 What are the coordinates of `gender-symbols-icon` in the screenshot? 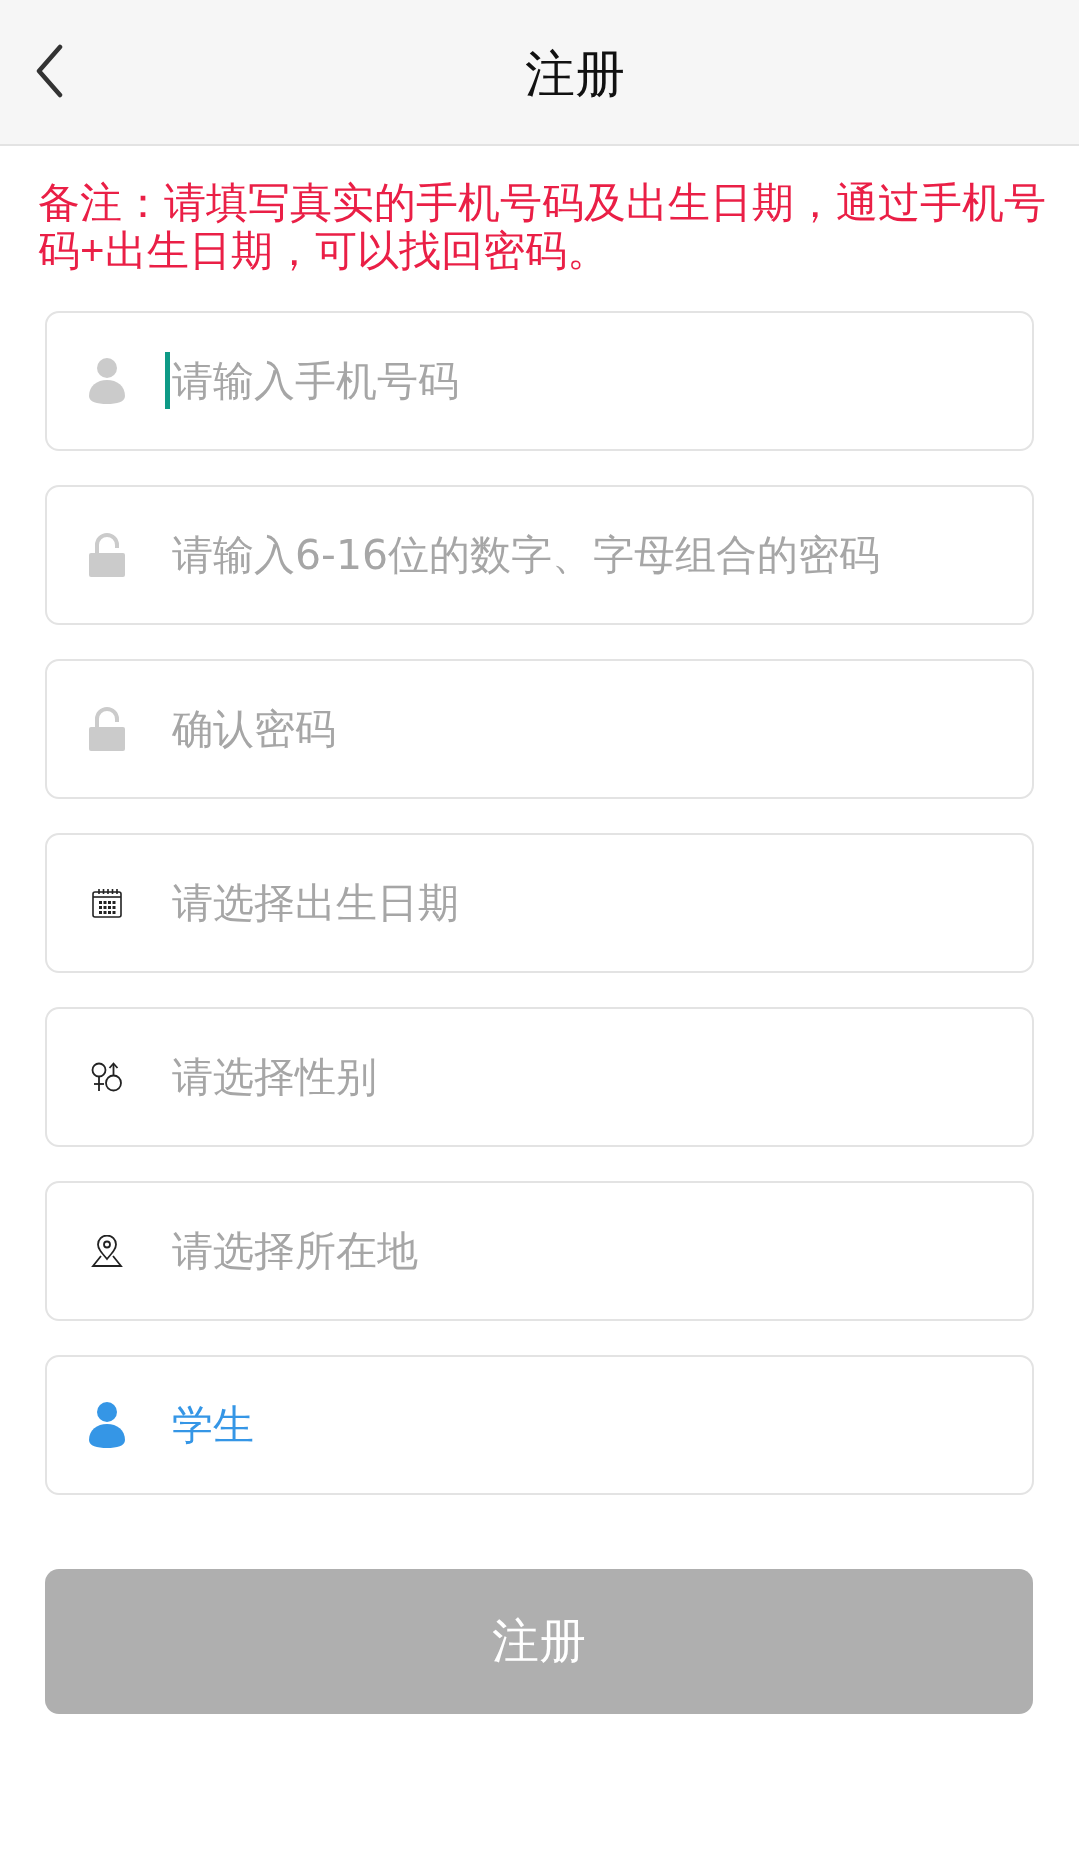 It's located at (107, 1077).